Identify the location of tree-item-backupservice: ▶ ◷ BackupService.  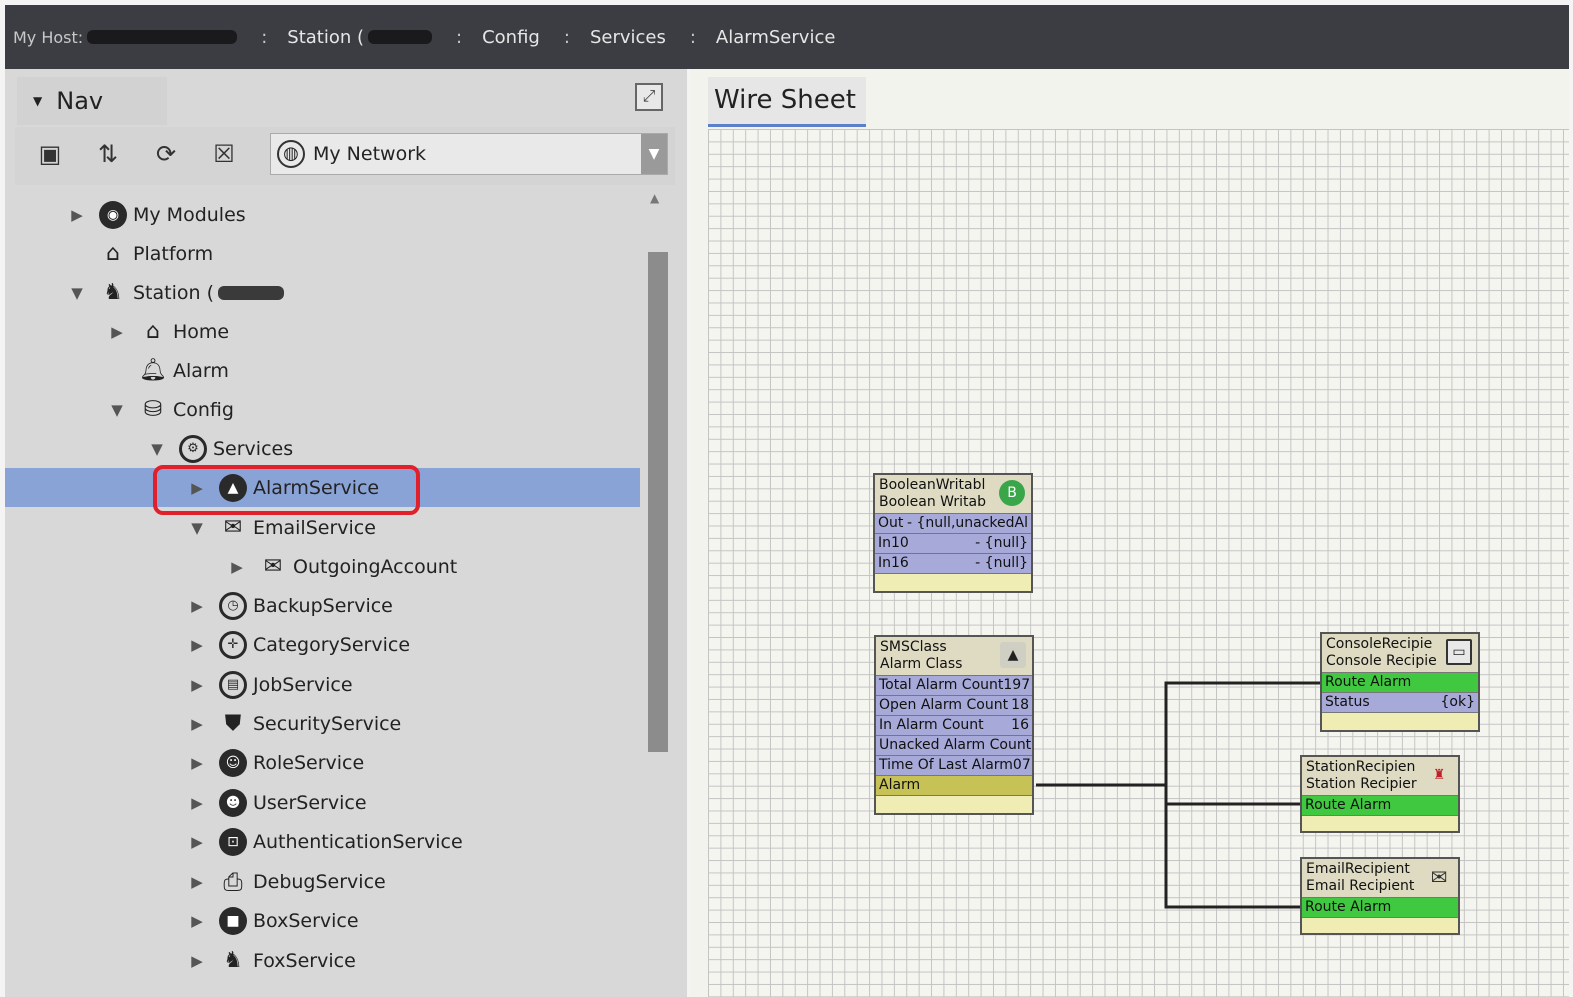
(322, 605).